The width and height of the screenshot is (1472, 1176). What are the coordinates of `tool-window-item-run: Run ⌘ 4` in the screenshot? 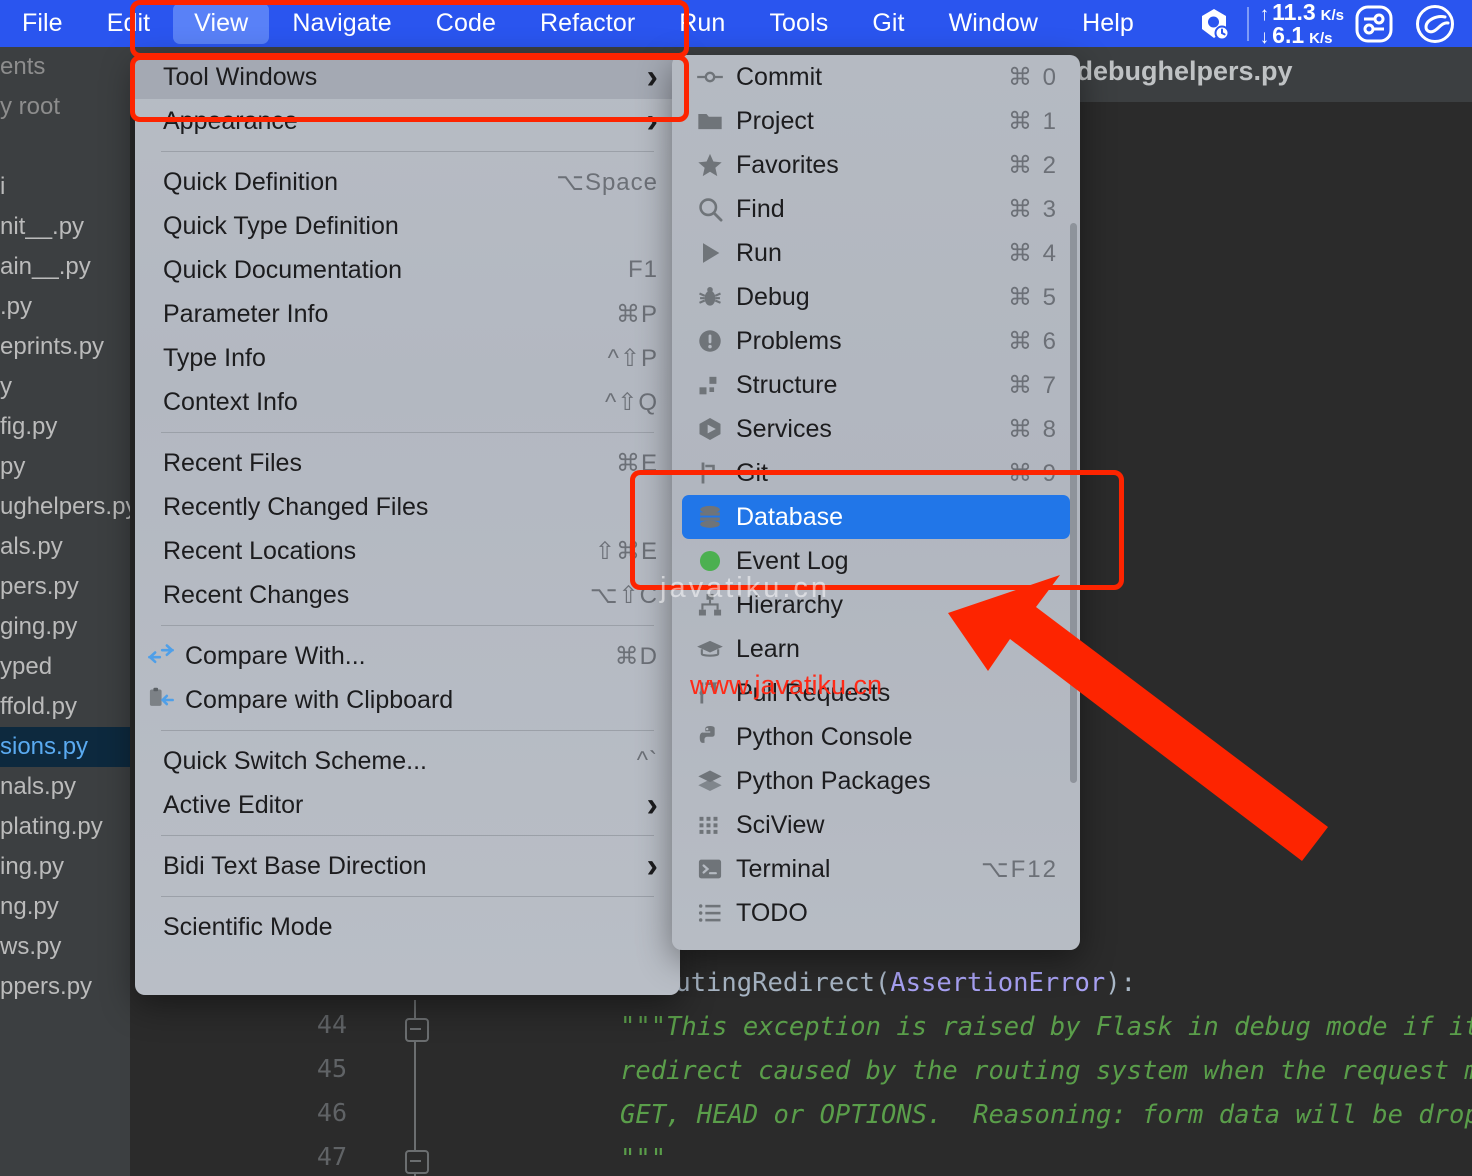 It's located at (876, 253).